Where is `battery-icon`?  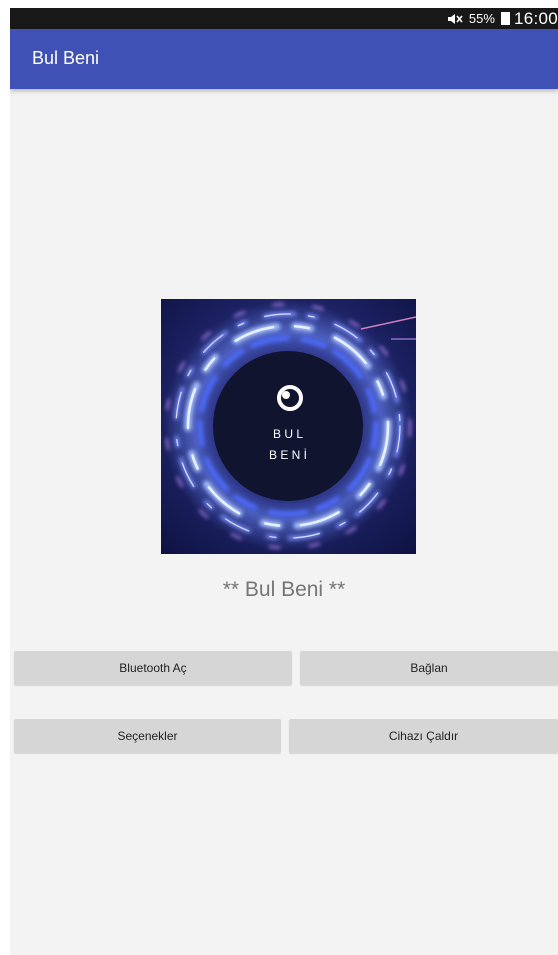
battery-icon is located at coordinates (505, 18).